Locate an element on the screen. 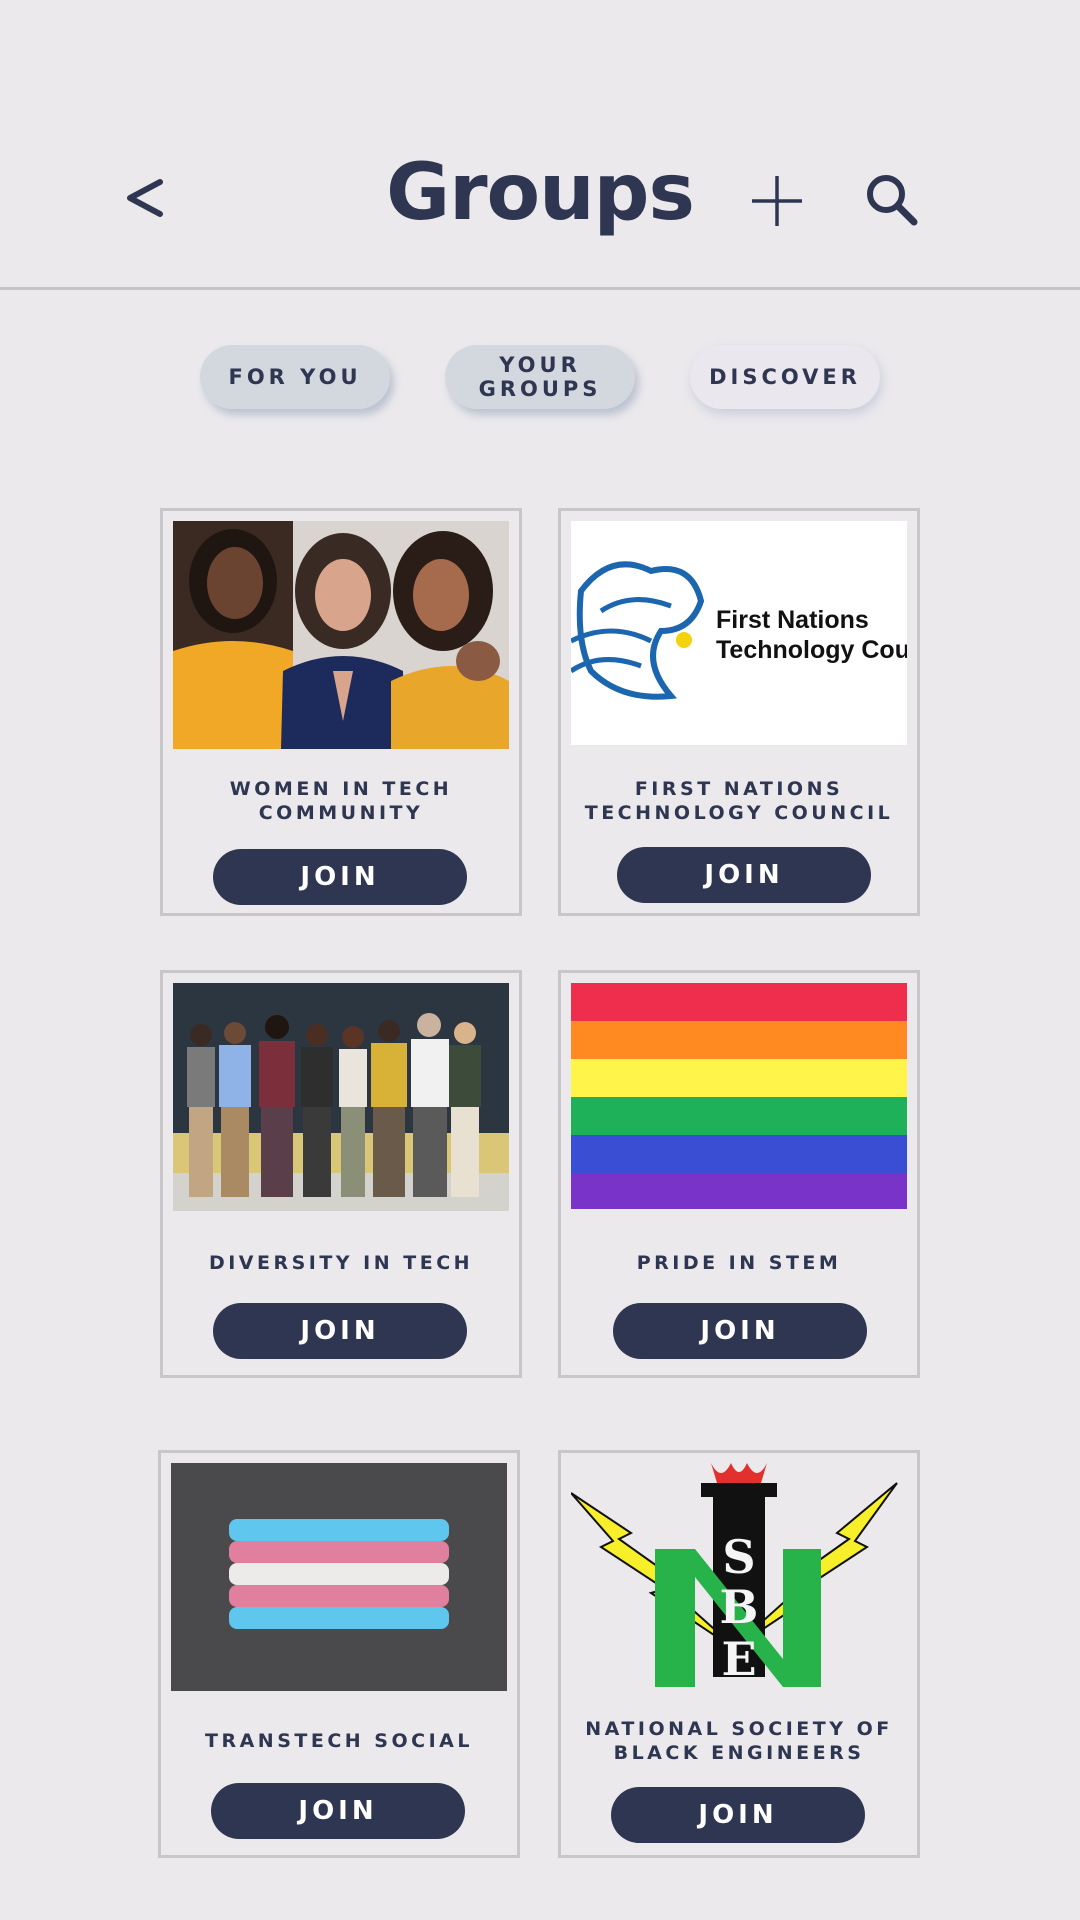  group-name: NATIONAL SOCIETY OF BLACK ENGINEERS is located at coordinates (739, 1741).